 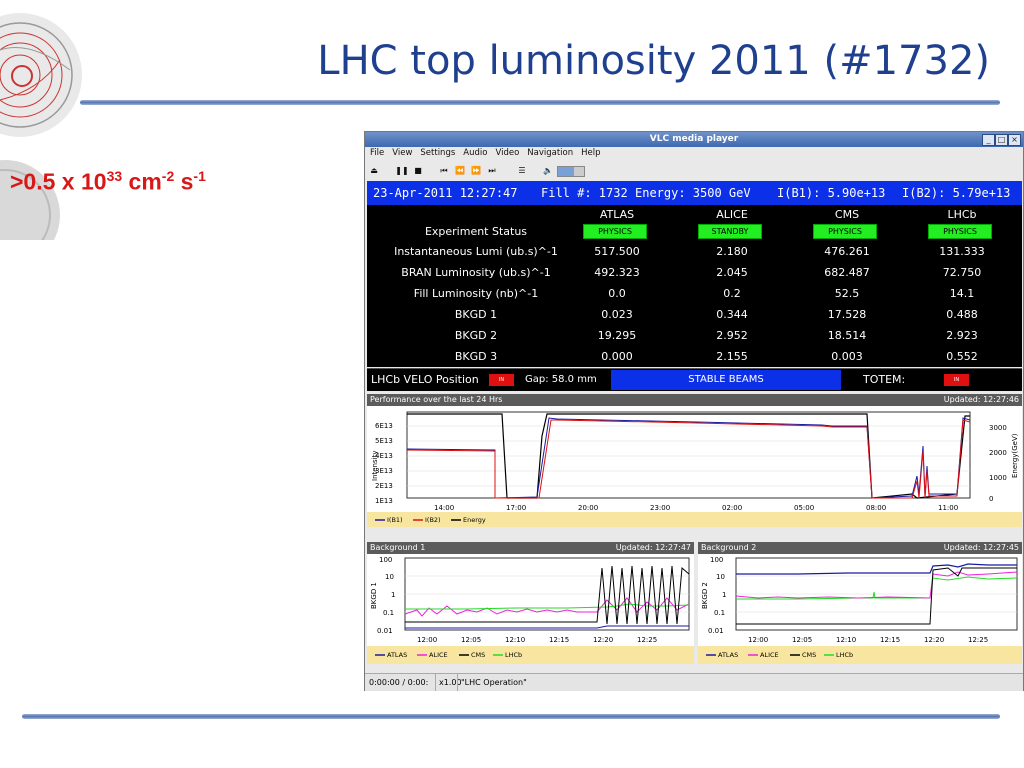 What do you see at coordinates (550, 153) in the screenshot?
I see `menu-navigation: Navigation` at bounding box center [550, 153].